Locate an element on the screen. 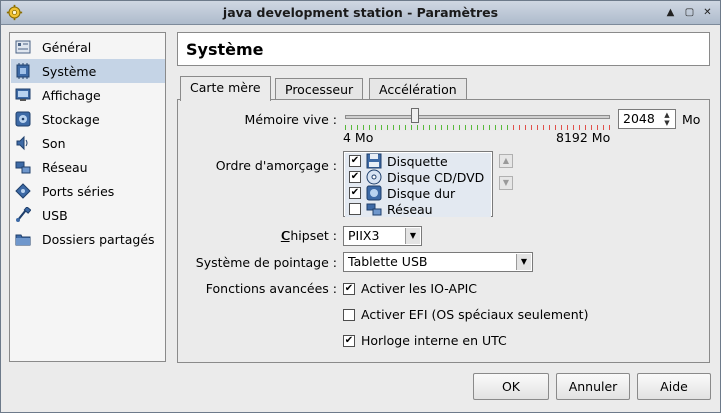 The height and width of the screenshot is (413, 721). close-button: ✕ is located at coordinates (707, 12).